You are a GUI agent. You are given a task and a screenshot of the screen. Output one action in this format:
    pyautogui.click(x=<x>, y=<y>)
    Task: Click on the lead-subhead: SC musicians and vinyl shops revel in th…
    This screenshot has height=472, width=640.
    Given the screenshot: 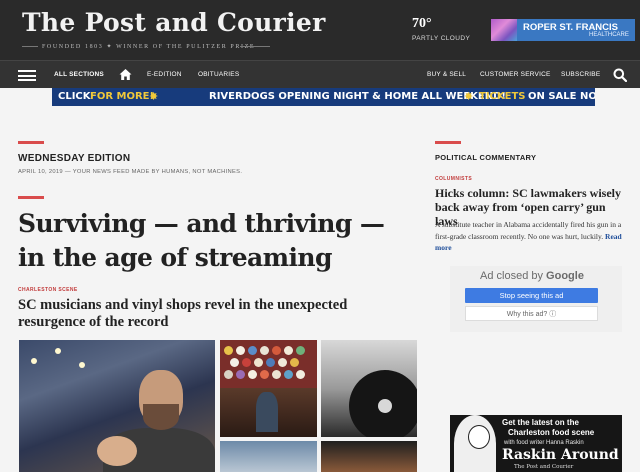 What is the action you would take?
    pyautogui.click(x=218, y=314)
    